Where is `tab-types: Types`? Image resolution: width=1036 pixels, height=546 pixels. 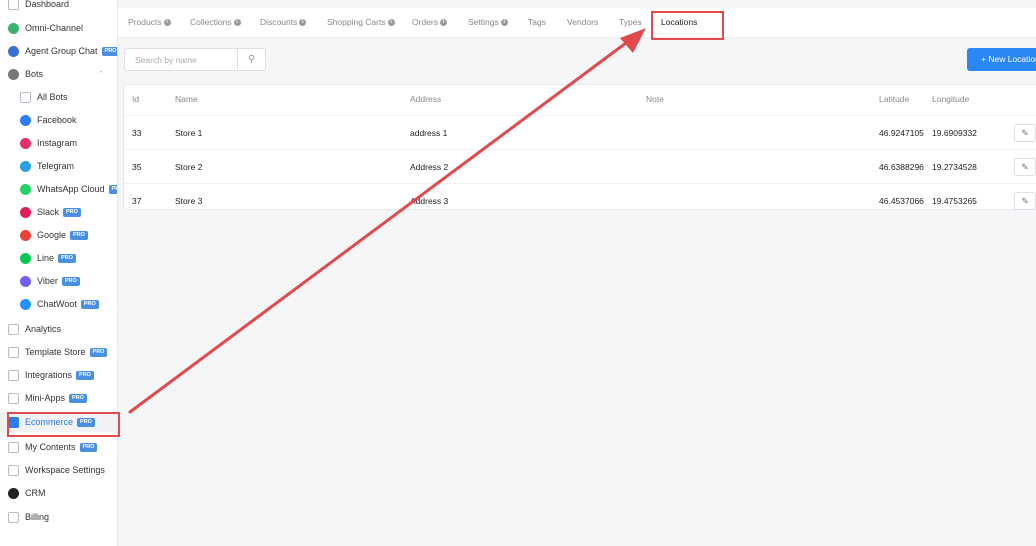 tab-types: Types is located at coordinates (630, 23).